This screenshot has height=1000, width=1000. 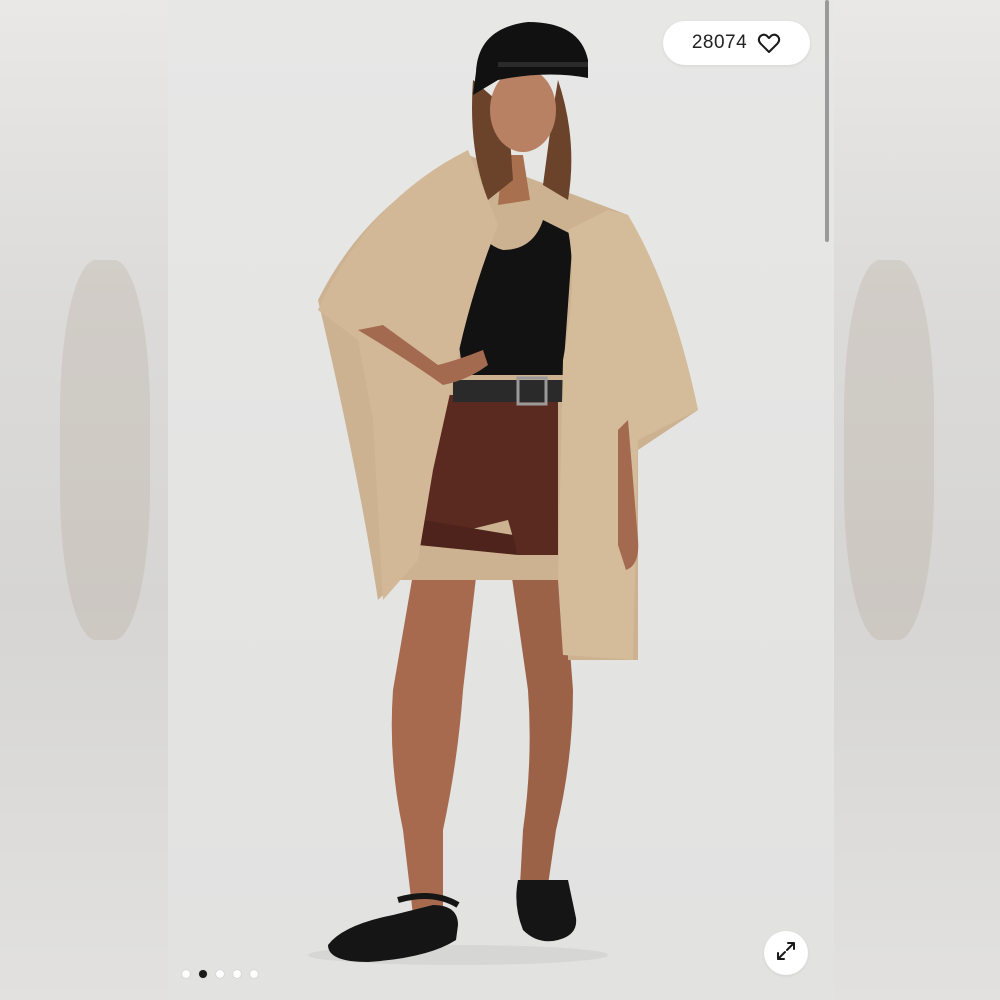 I want to click on like-button: 28074, so click(x=736, y=43).